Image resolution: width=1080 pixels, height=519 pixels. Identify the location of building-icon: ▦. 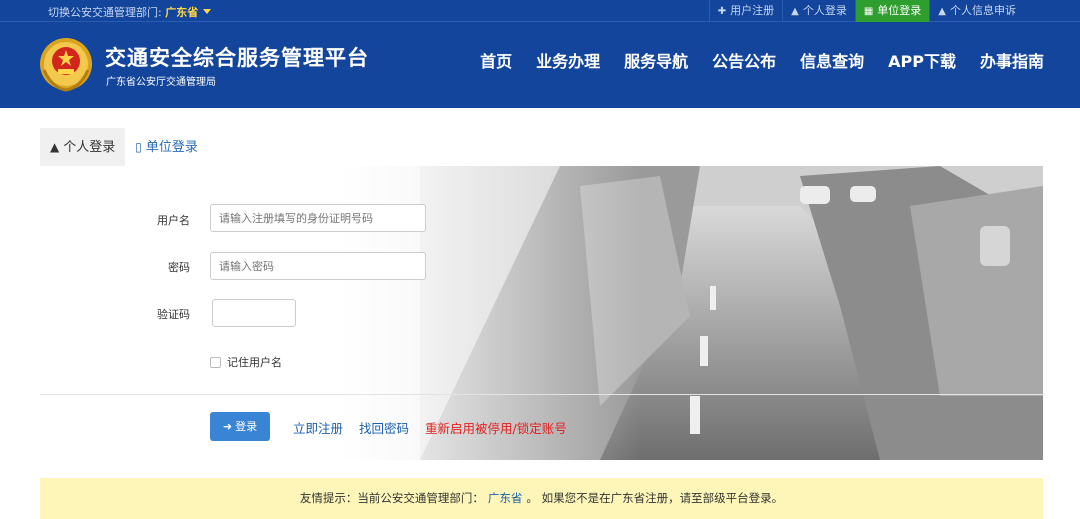
(868, 11).